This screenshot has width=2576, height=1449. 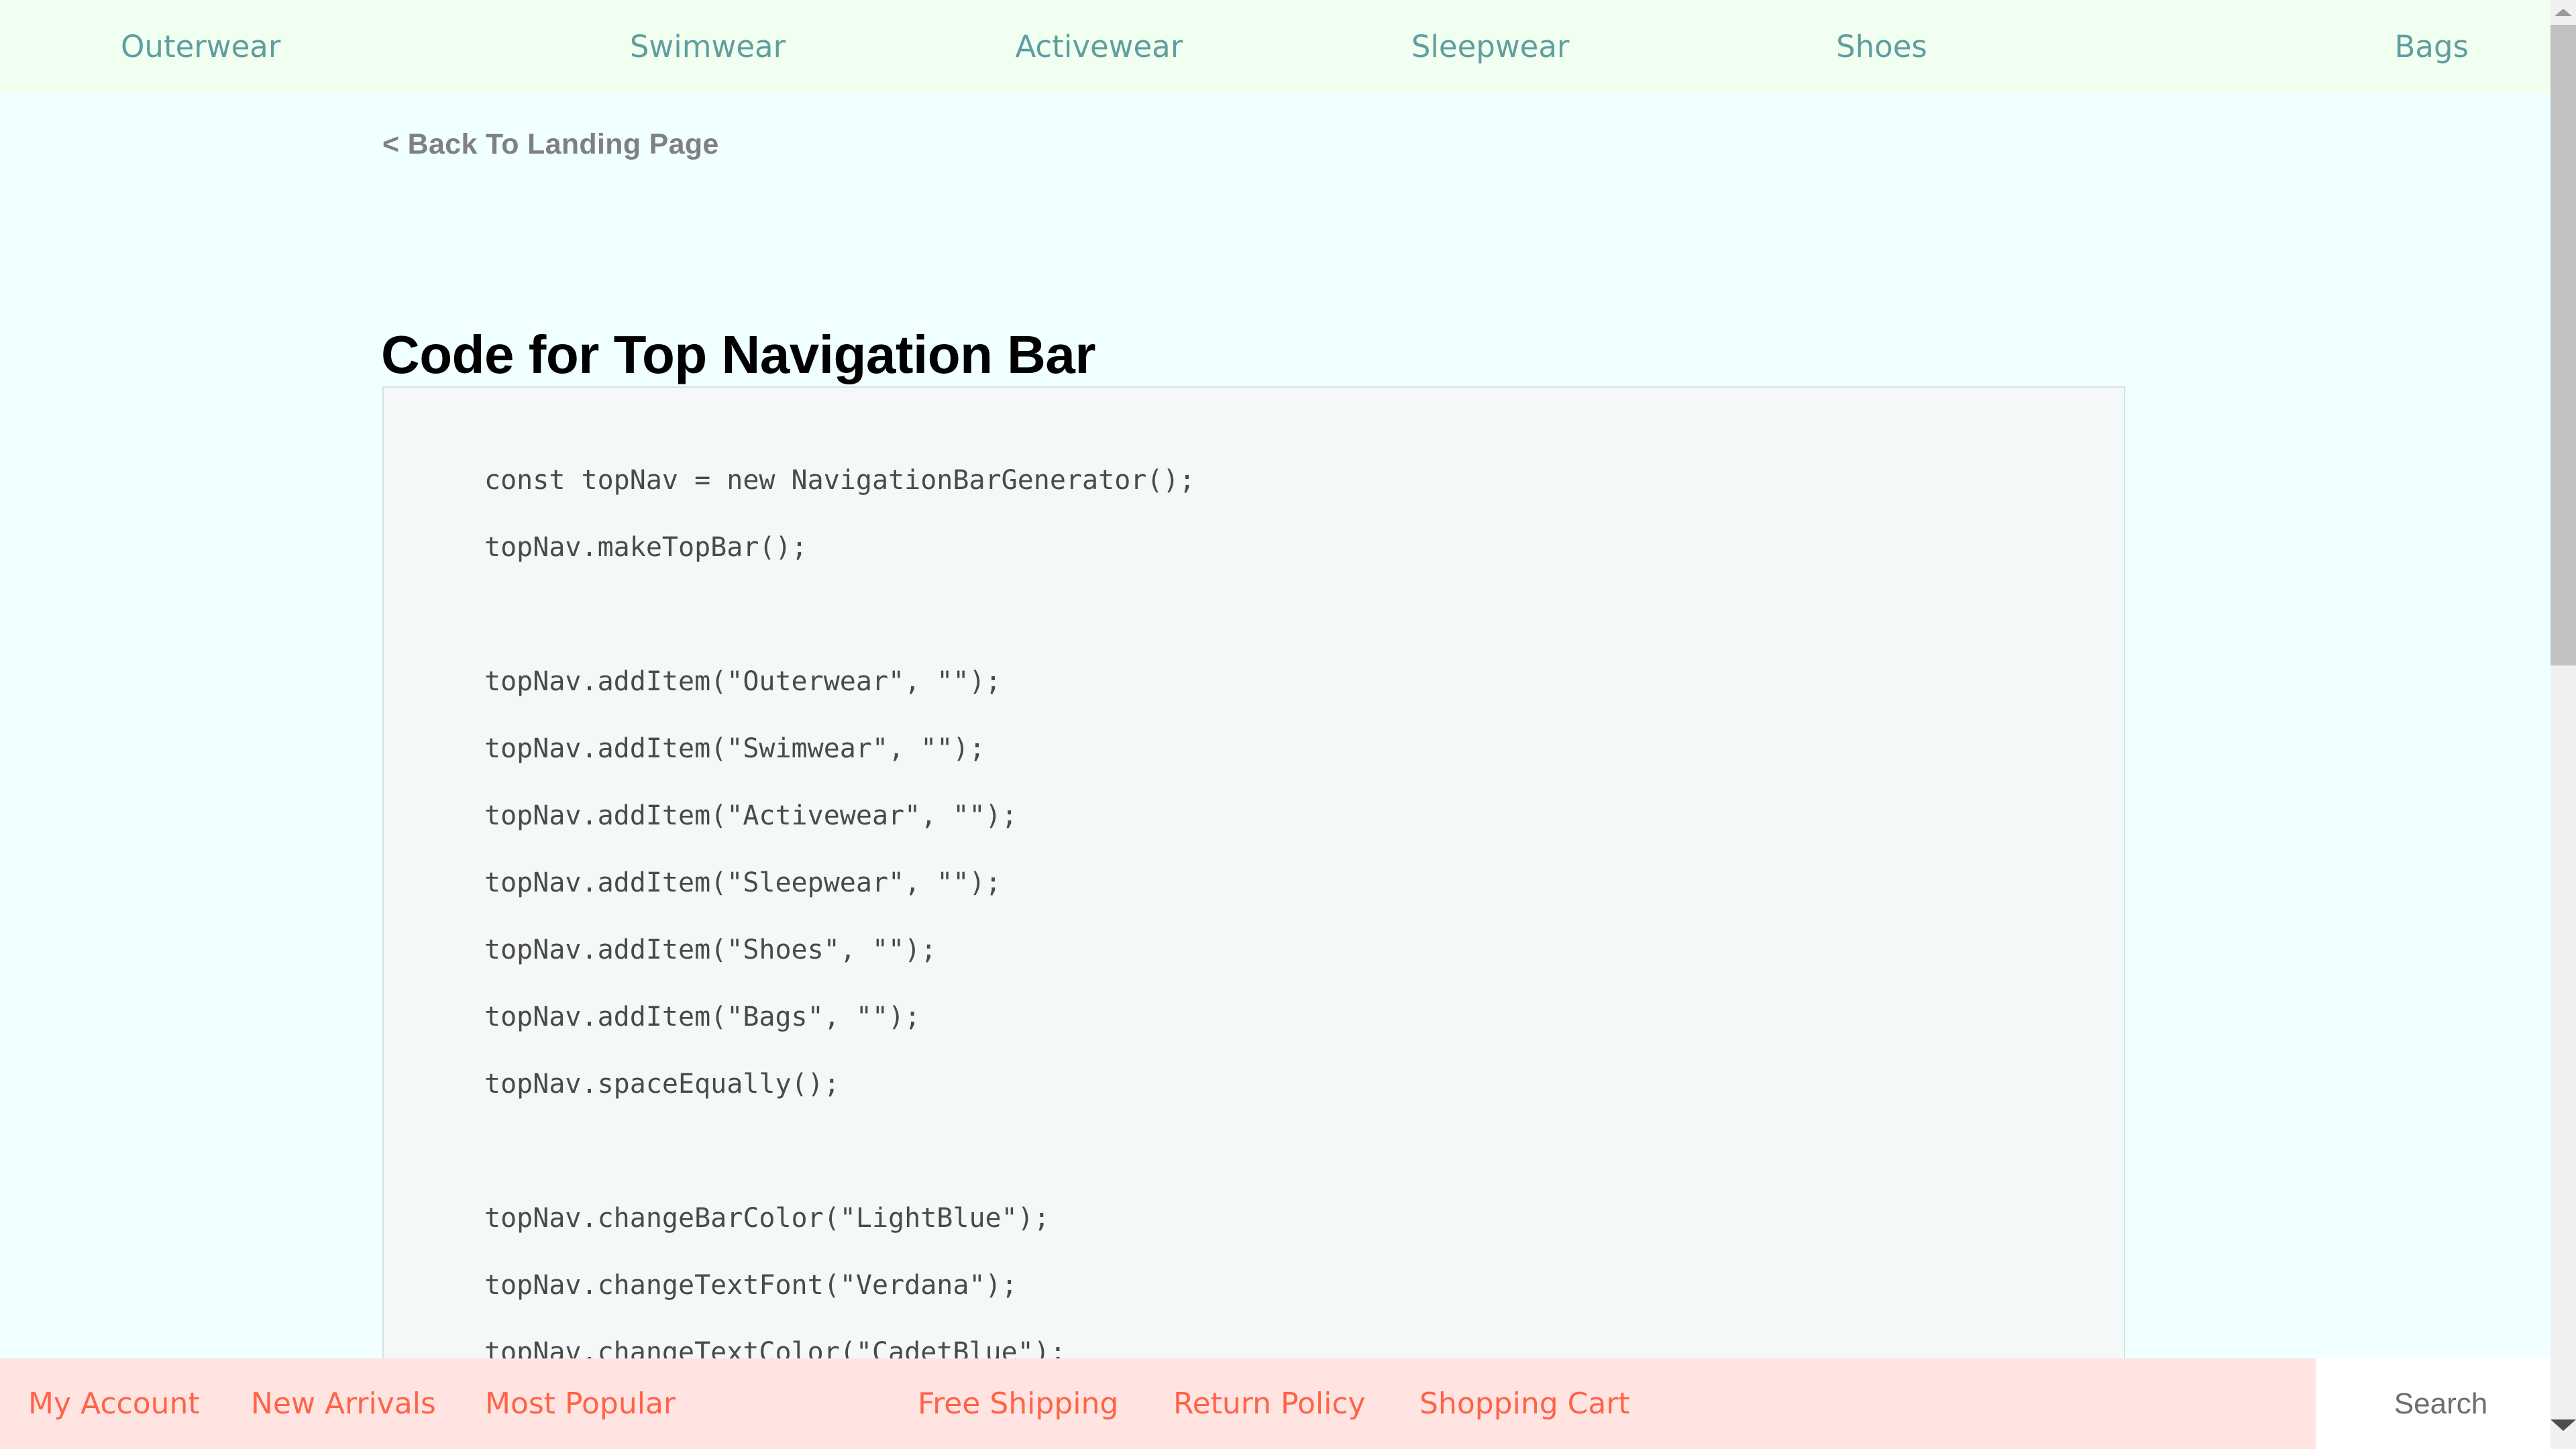 What do you see at coordinates (743, 681) in the screenshot?
I see `code-line: topNav.addItem("Outerwear", "");` at bounding box center [743, 681].